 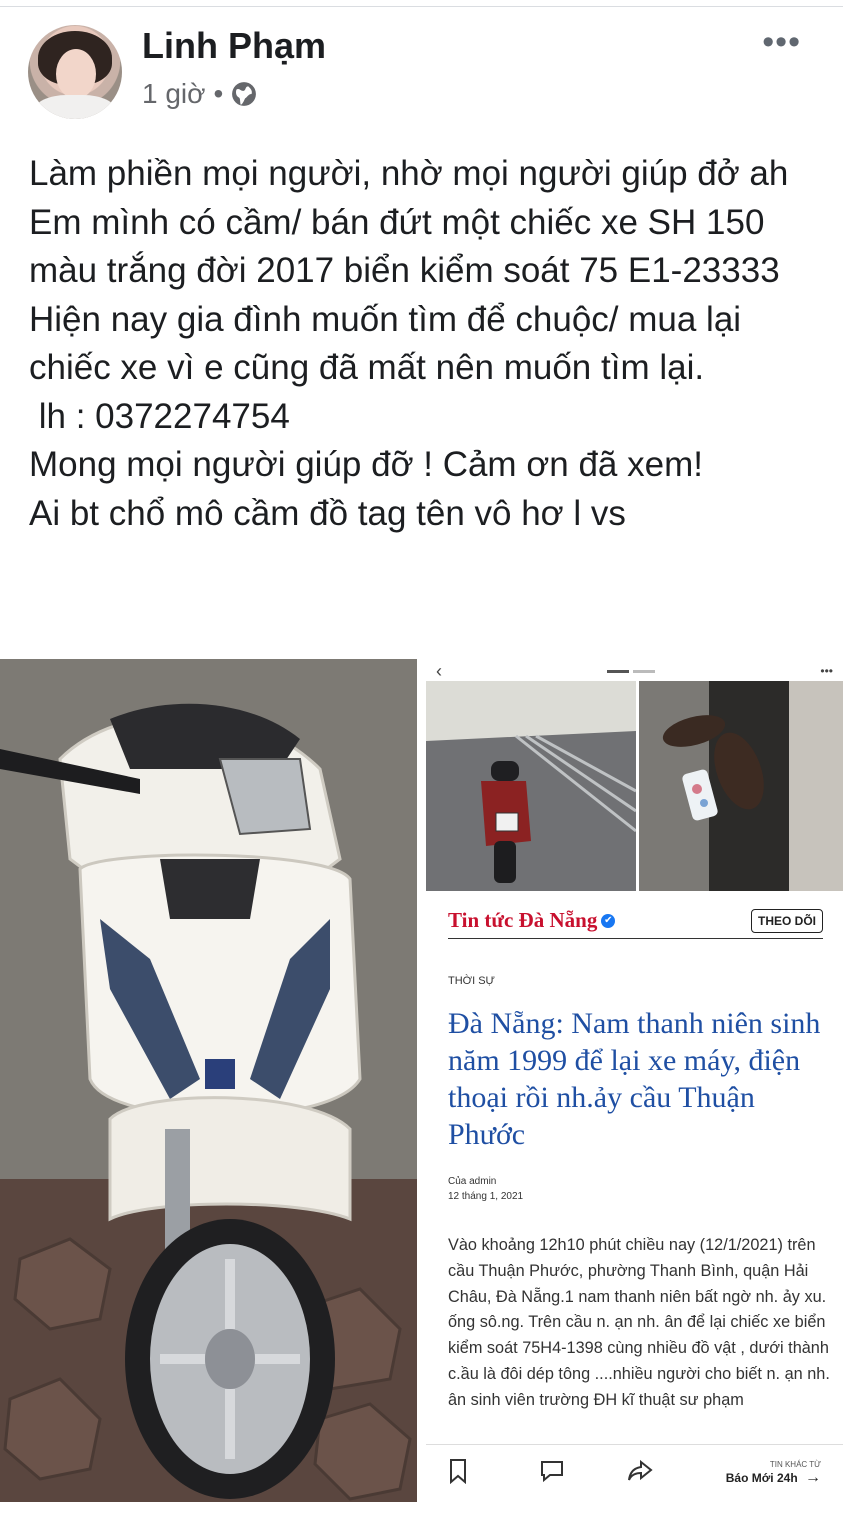 I want to click on arrow-right-icon: →, so click(x=813, y=1477).